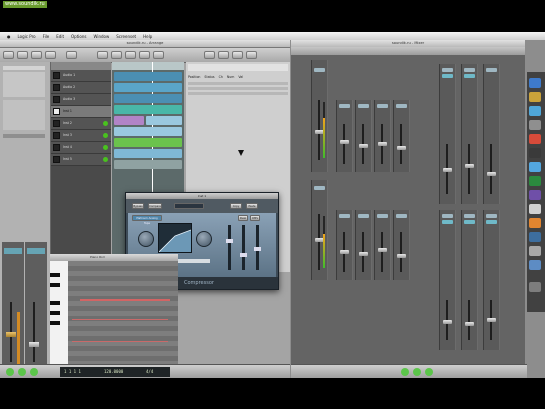 The image size is (545, 409). What do you see at coordinates (158, 55) in the screenshot?
I see `bounce-button` at bounding box center [158, 55].